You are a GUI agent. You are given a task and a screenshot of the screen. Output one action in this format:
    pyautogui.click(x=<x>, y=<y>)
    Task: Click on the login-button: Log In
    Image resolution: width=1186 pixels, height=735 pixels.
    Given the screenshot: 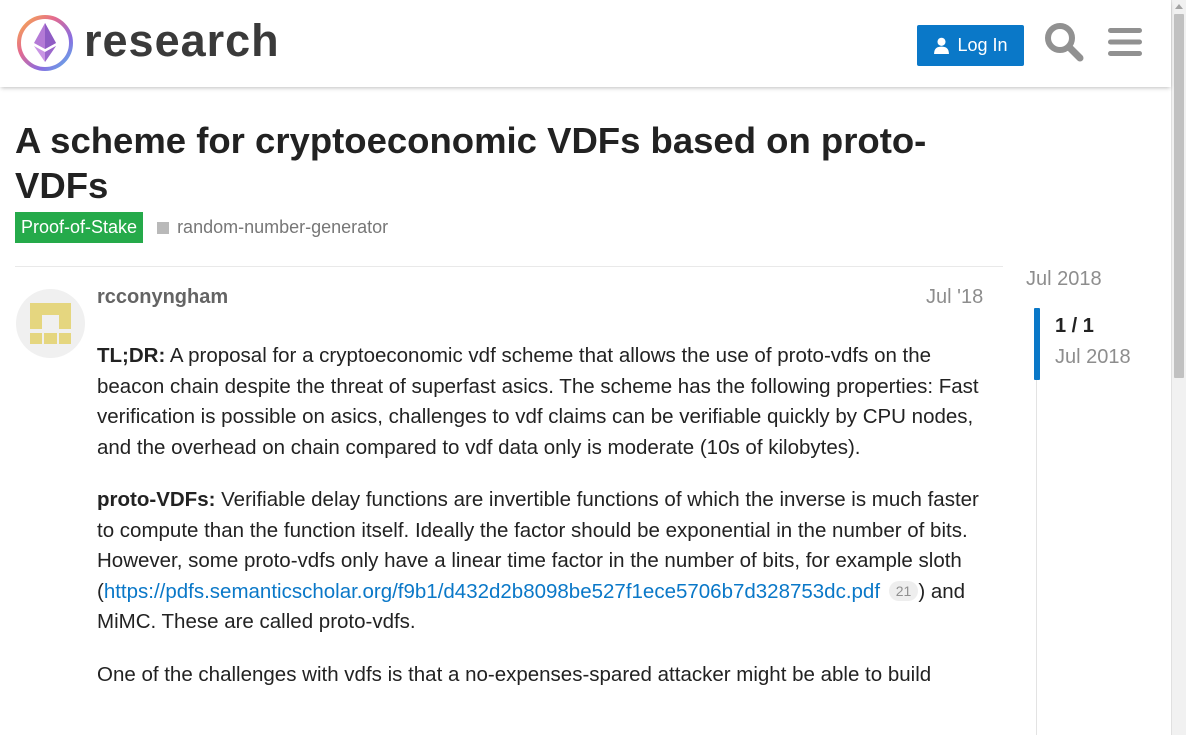 What is the action you would take?
    pyautogui.click(x=970, y=45)
    